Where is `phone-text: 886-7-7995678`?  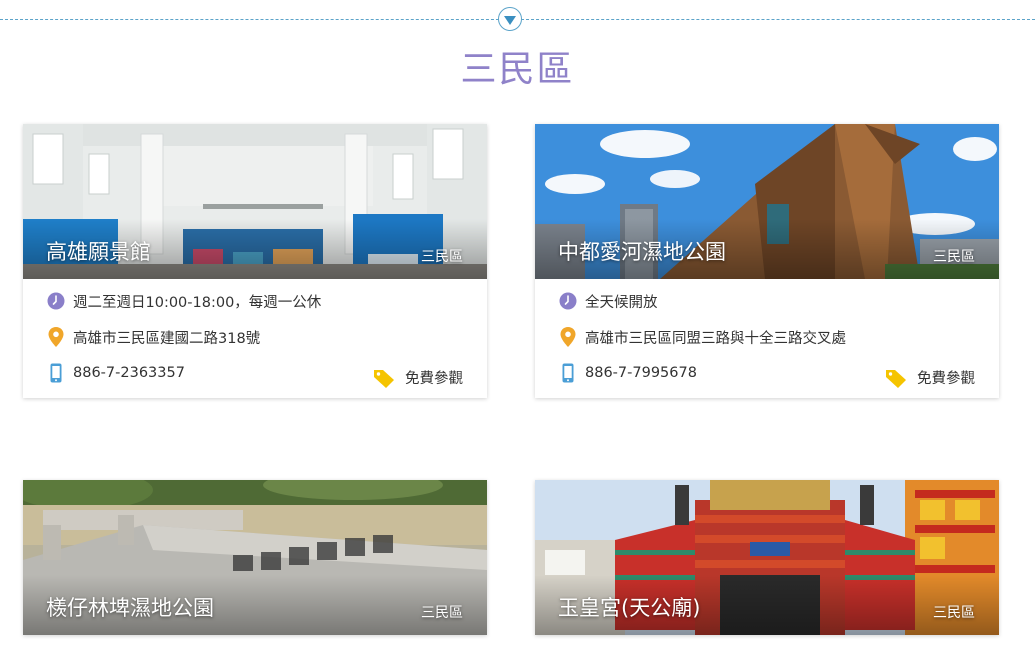 phone-text: 886-7-7995678 is located at coordinates (641, 373).